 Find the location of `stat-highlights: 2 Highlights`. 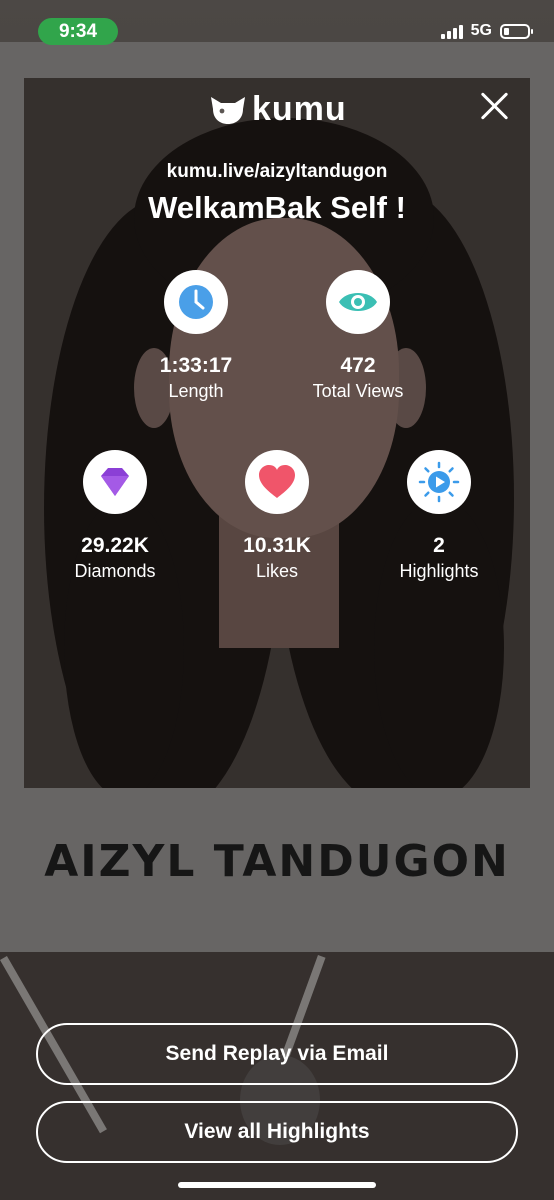

stat-highlights: 2 Highlights is located at coordinates (439, 516).